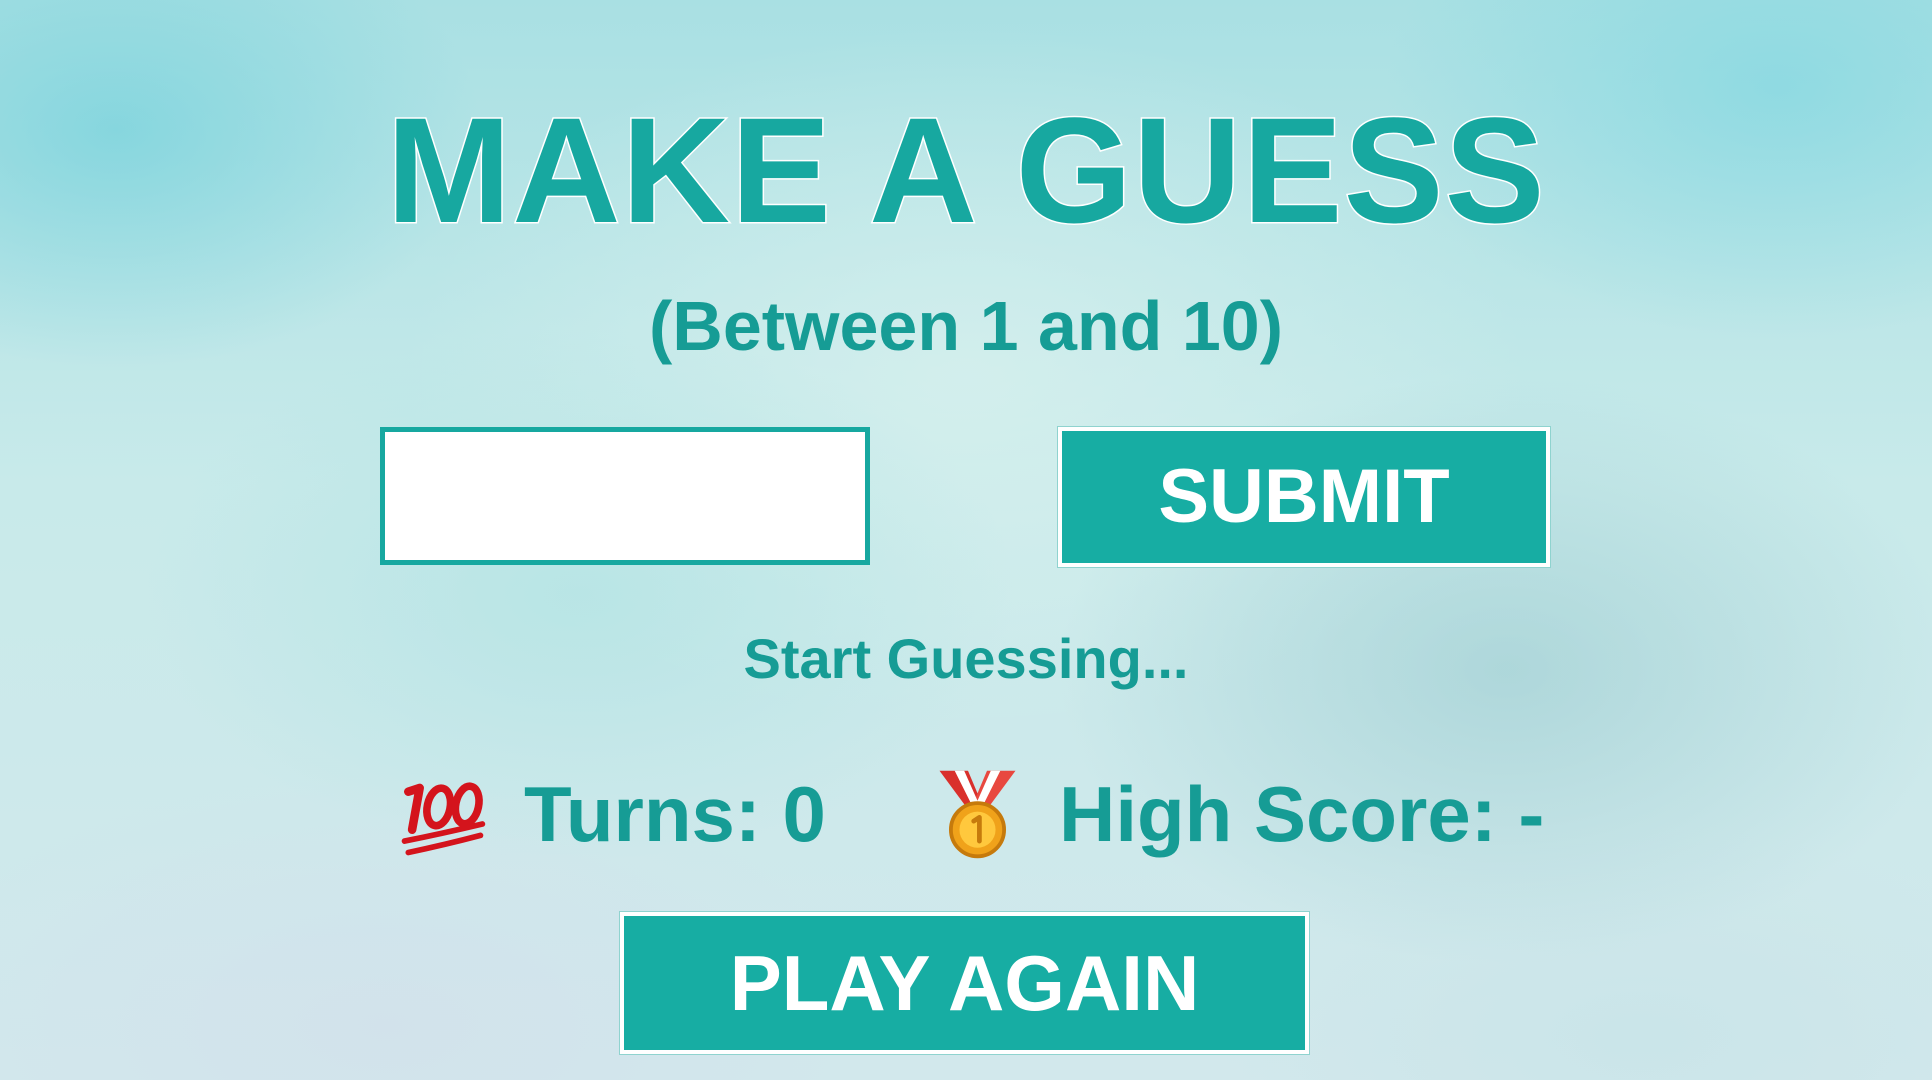 The height and width of the screenshot is (1080, 1932). What do you see at coordinates (977, 814) in the screenshot?
I see `first-place-medal-icon` at bounding box center [977, 814].